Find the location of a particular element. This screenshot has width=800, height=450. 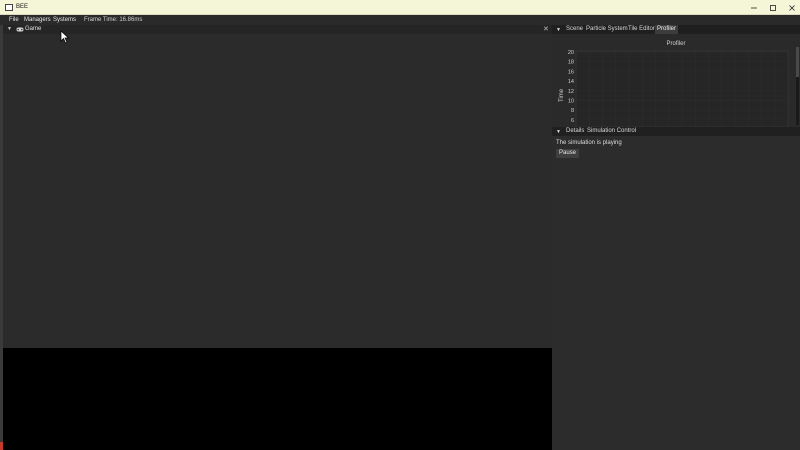

minimize-icon is located at coordinates (754, 7).